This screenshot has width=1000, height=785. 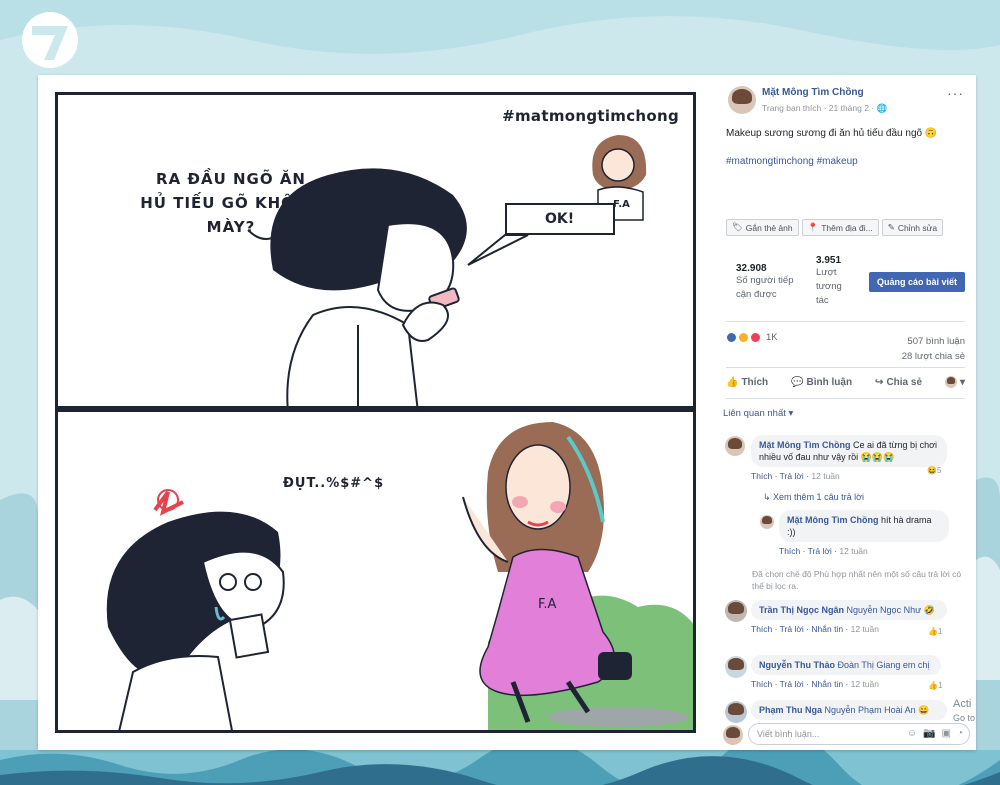 What do you see at coordinates (933, 356) in the screenshot?
I see `share-count: 28 lượt chia sẻ` at bounding box center [933, 356].